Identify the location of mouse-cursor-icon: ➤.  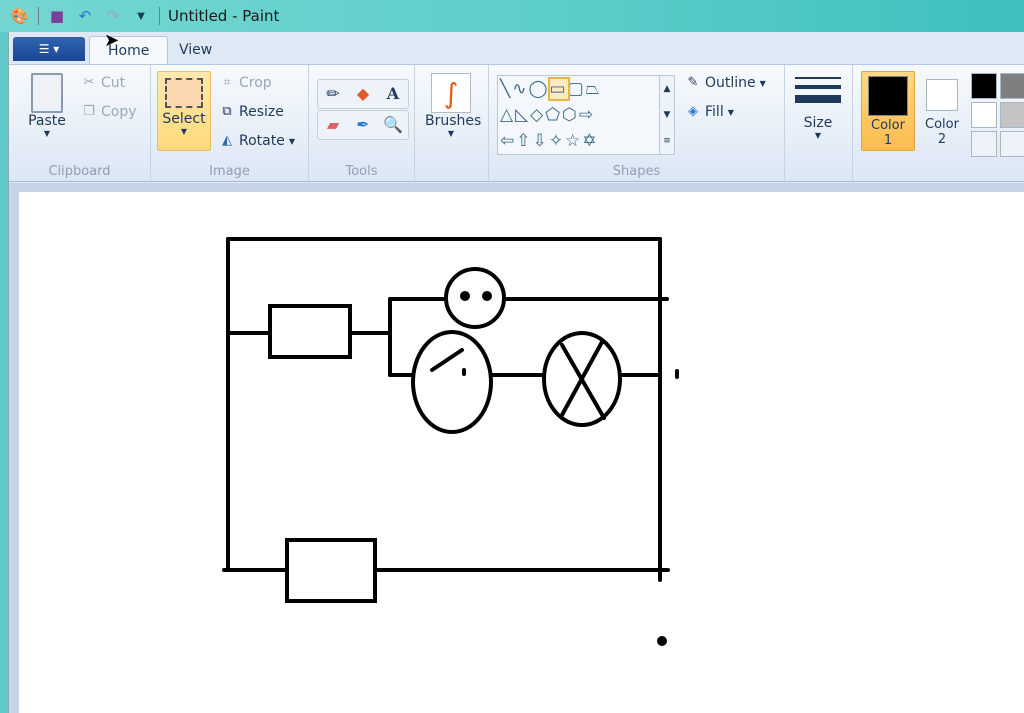
(112, 40).